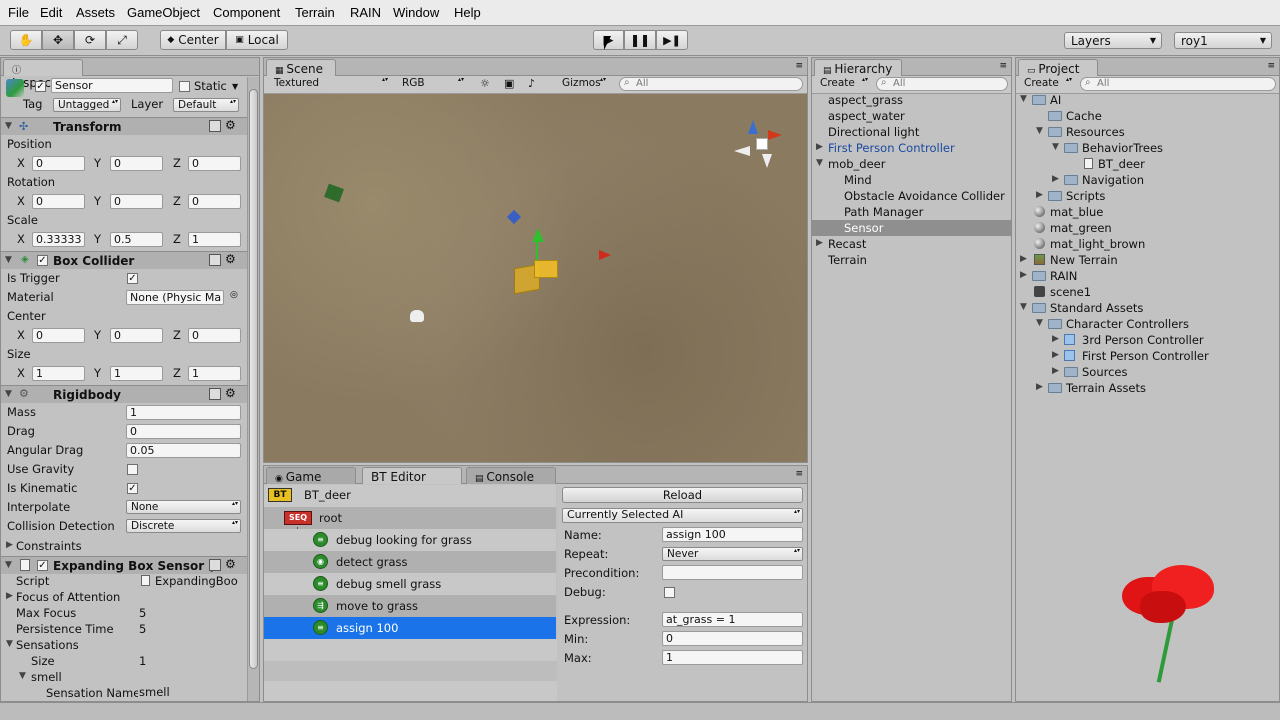 This screenshot has height=720, width=1280. What do you see at coordinates (1113, 40) in the screenshot?
I see `layers-dropdown: Layers ▼` at bounding box center [1113, 40].